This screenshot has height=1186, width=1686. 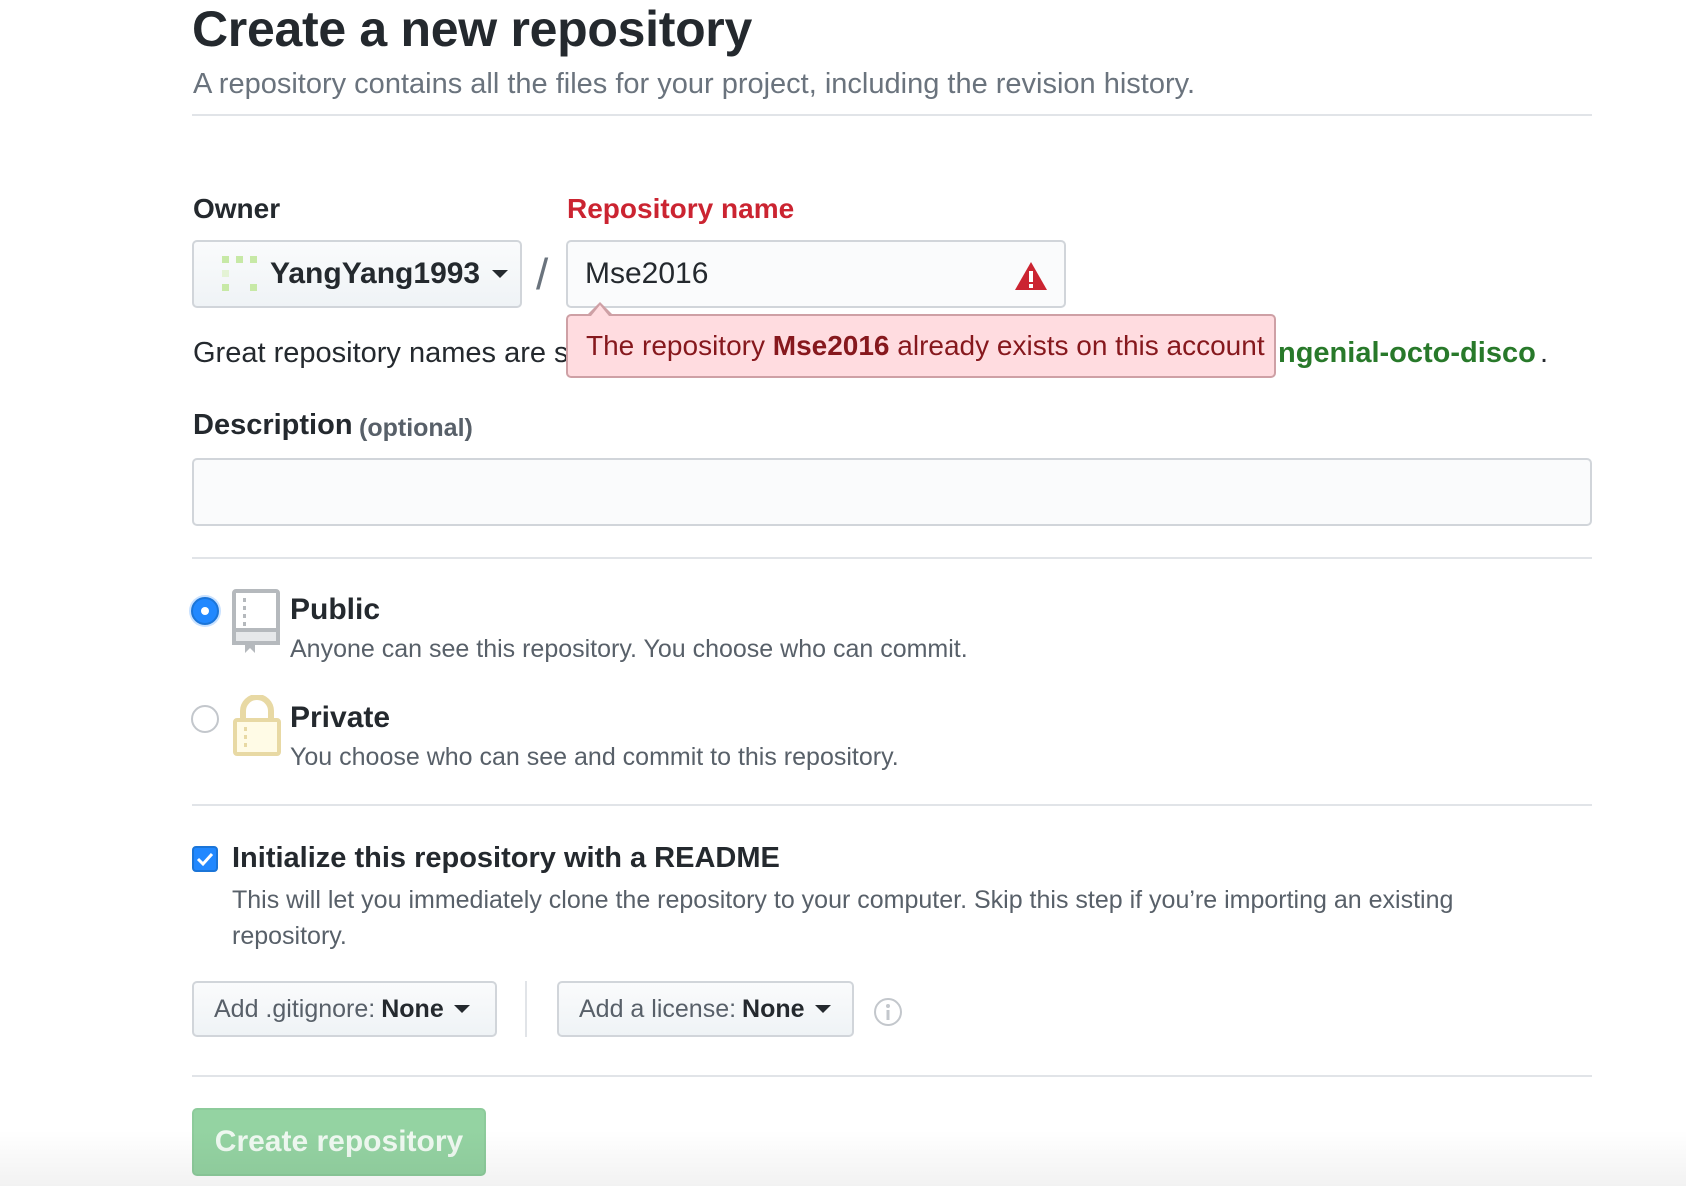 I want to click on warning-icon, so click(x=1031, y=276).